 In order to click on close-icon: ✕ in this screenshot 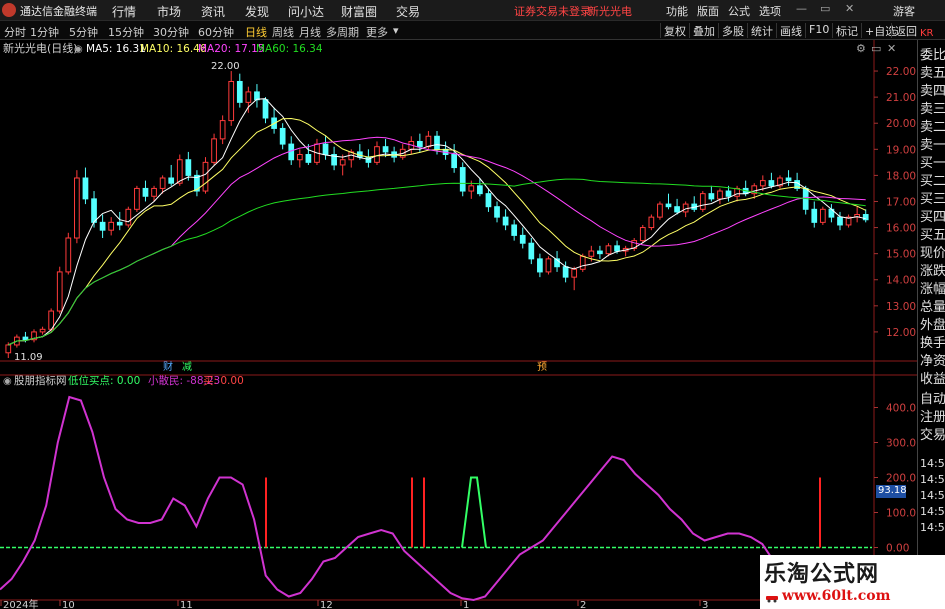, I will do `click(849, 8)`.